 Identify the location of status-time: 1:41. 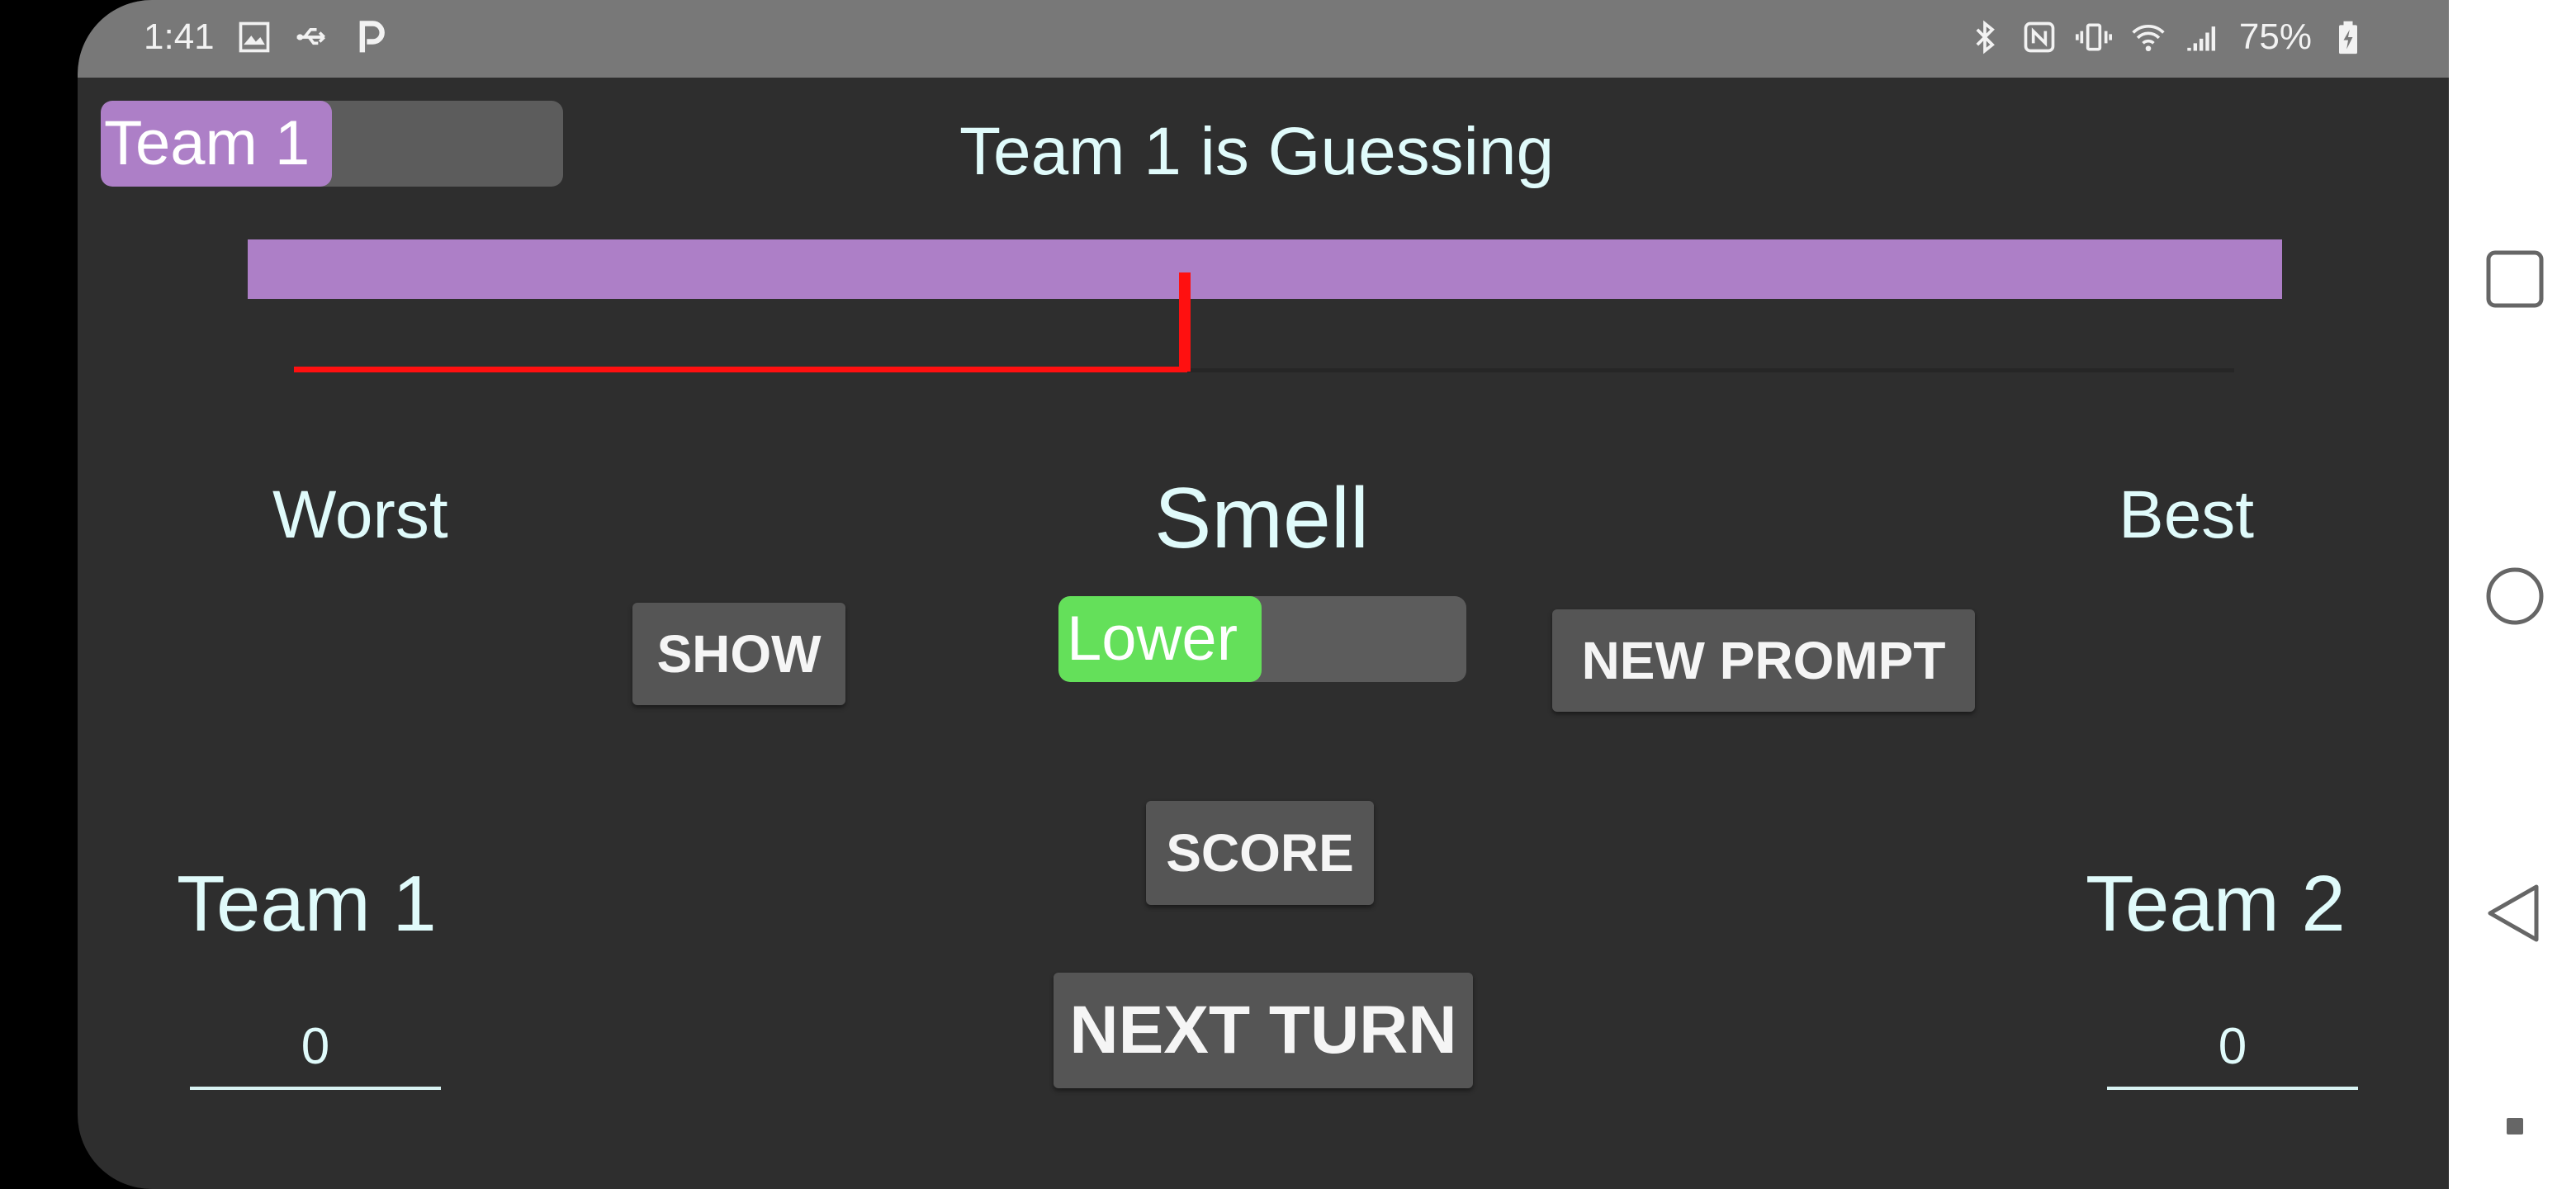
(179, 37).